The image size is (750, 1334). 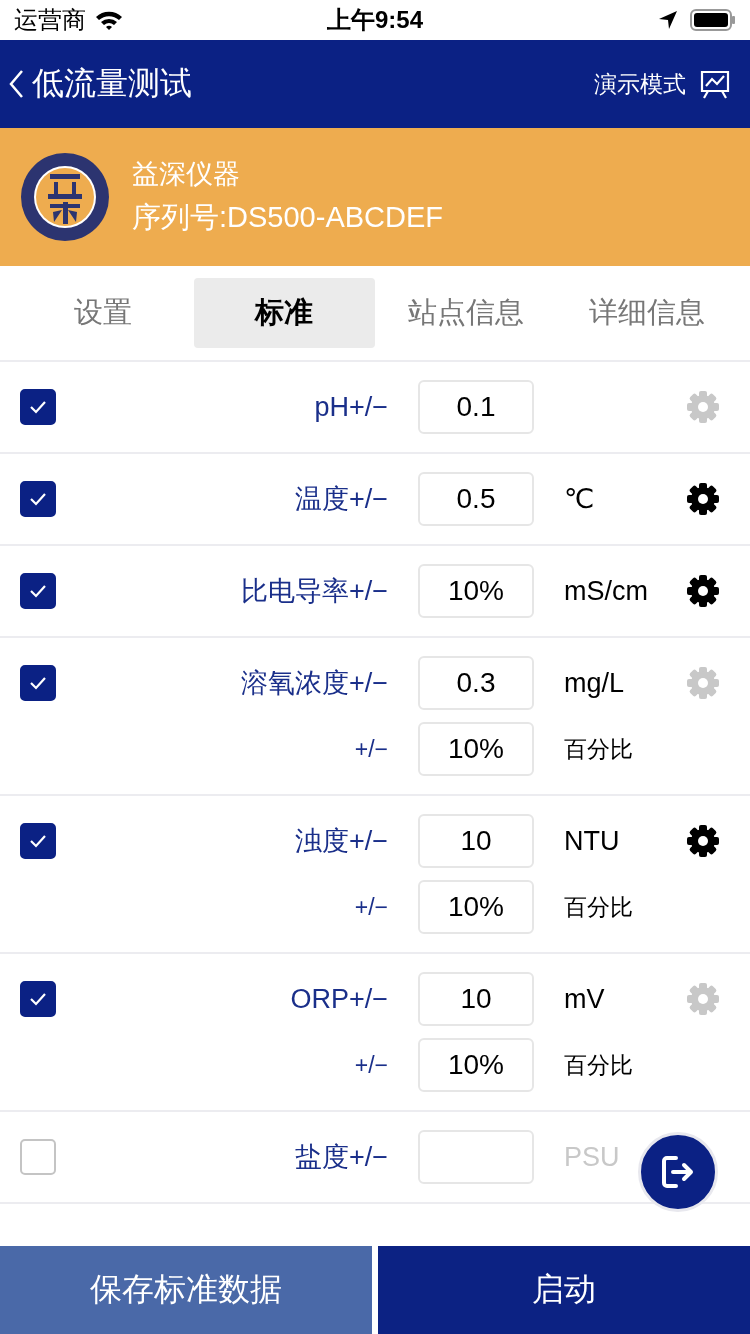 I want to click on unit-label: mg/L, so click(x=595, y=683).